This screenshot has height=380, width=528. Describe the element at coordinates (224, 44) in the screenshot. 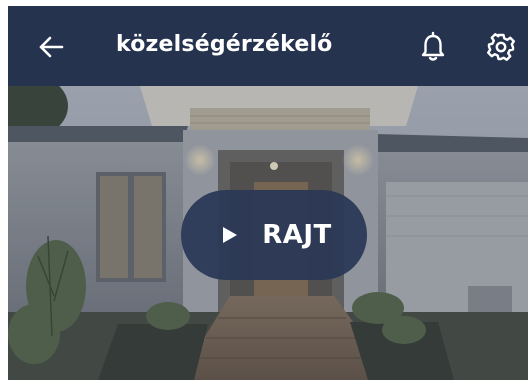

I see `page-title: közelségérzékelő` at that location.